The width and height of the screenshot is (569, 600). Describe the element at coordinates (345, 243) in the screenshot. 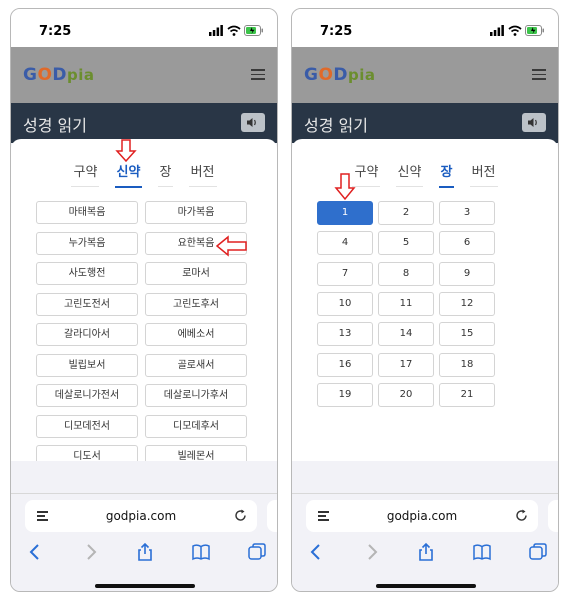

I see `chapter-button: 4` at that location.